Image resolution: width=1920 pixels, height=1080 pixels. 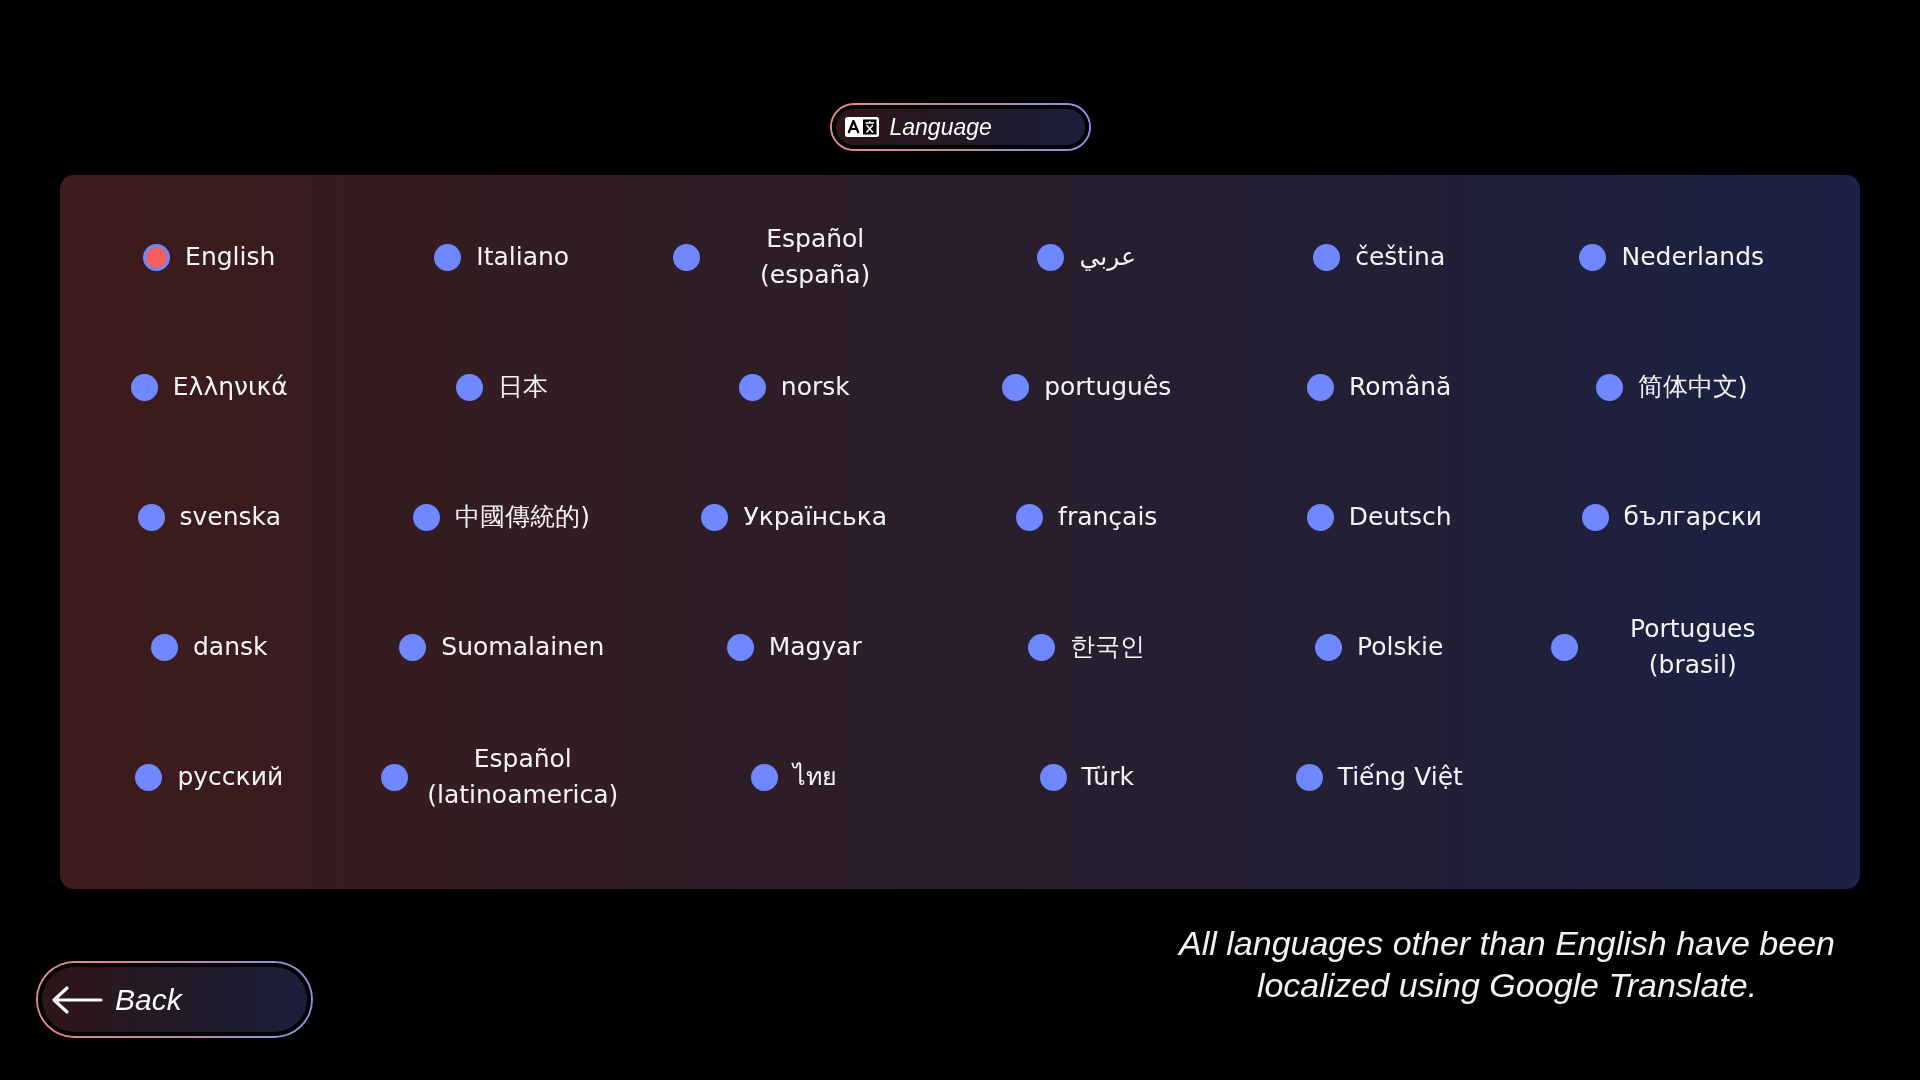 I want to click on header-title: Language, so click(x=940, y=127).